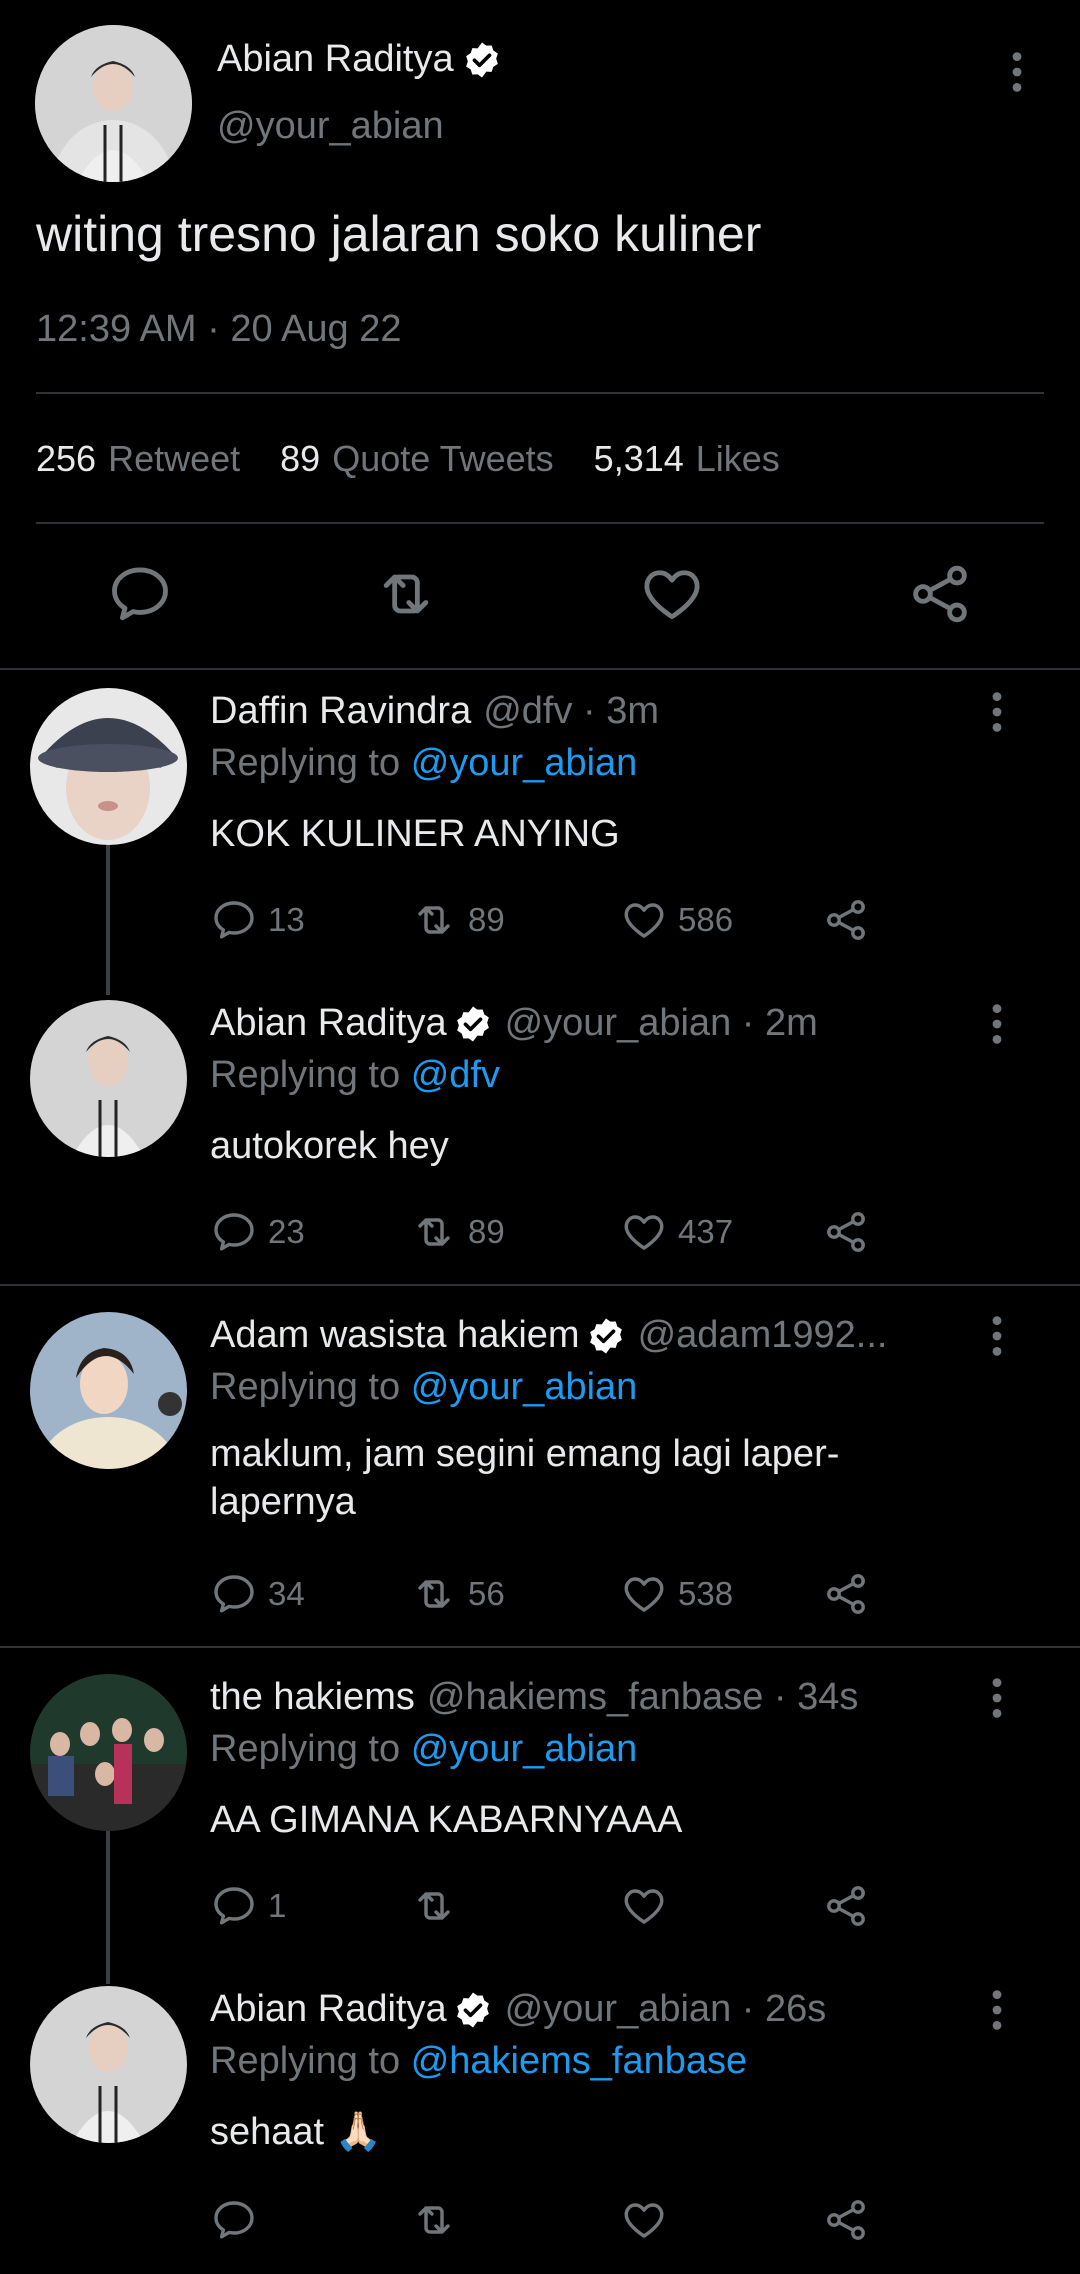 The image size is (1080, 2274). What do you see at coordinates (687, 459) in the screenshot?
I see `likes-stat: 5,314 Likes` at bounding box center [687, 459].